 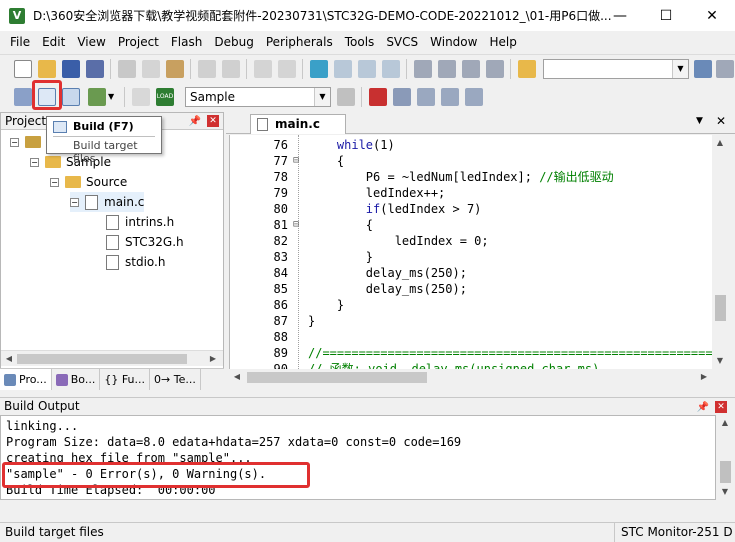 I want to click on minimize-button: —, so click(x=620, y=15).